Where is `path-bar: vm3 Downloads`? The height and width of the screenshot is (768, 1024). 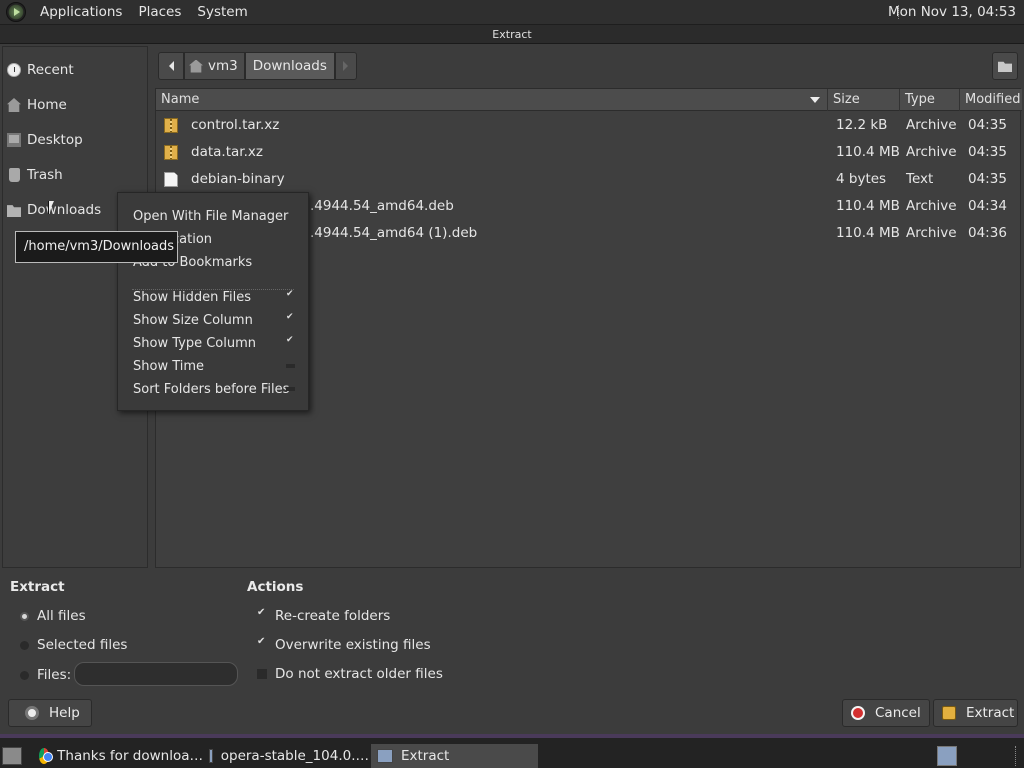
path-bar: vm3 Downloads is located at coordinates (257, 66).